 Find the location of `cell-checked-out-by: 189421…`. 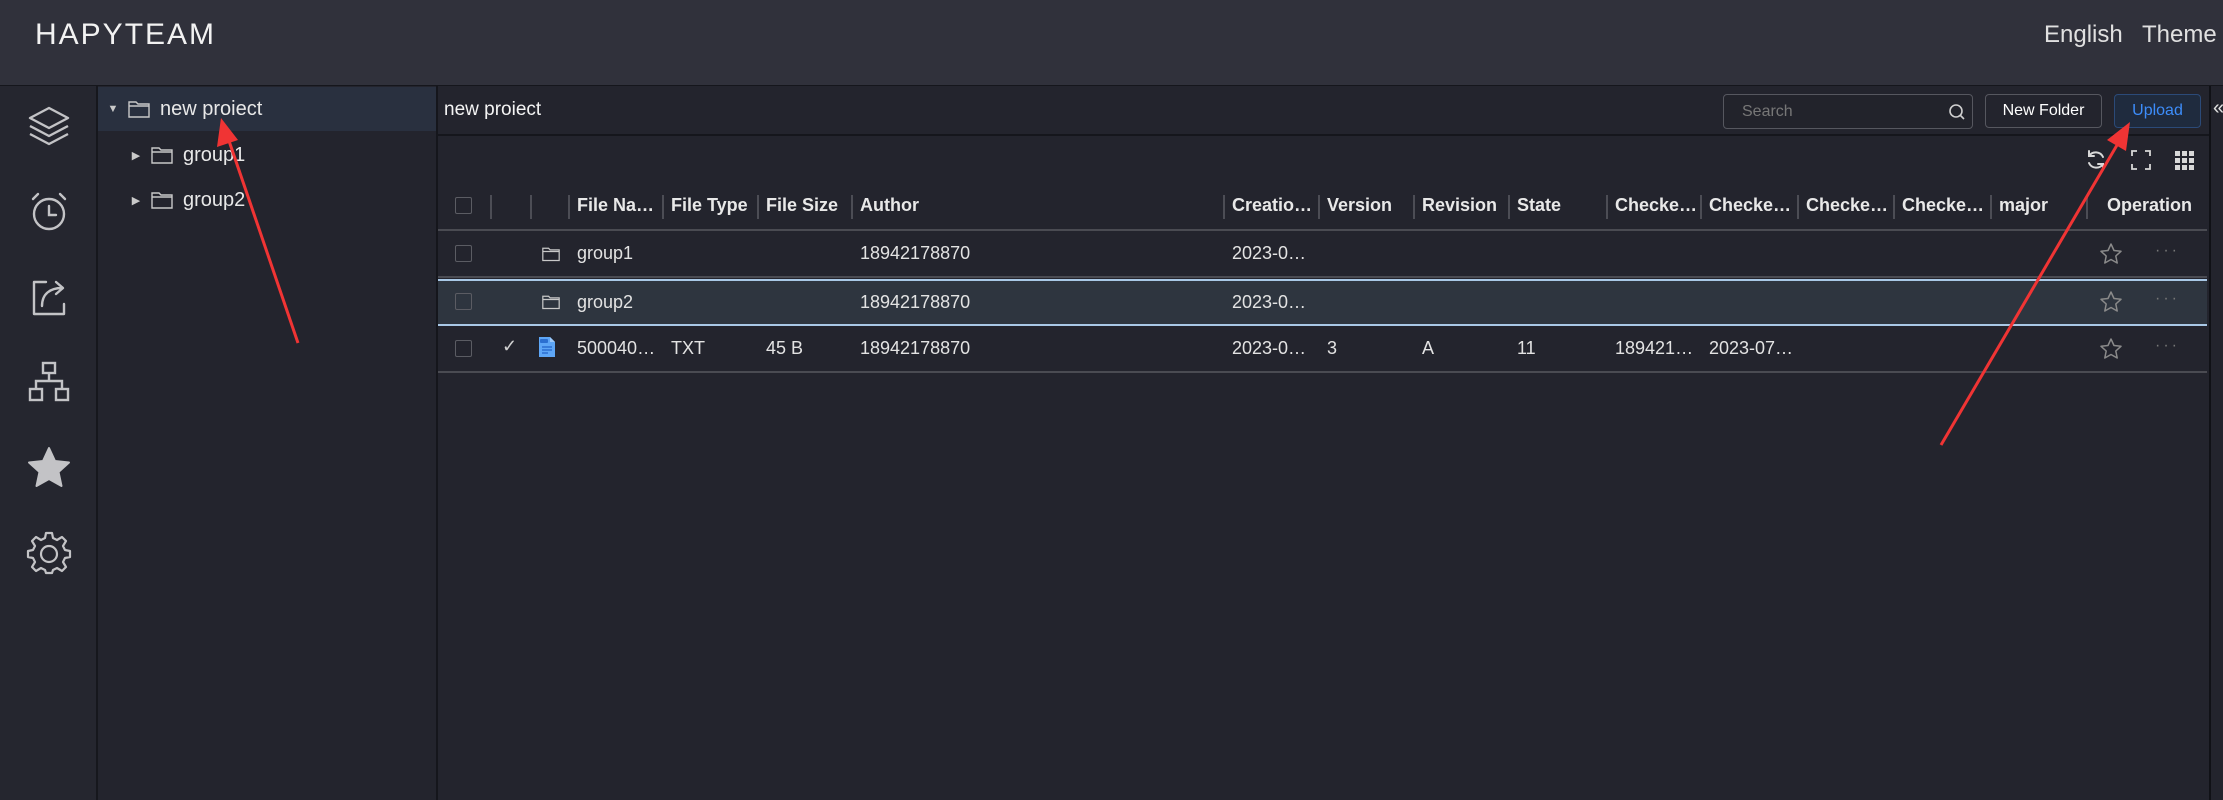

cell-checked-out-by: 189421… is located at coordinates (1654, 348).